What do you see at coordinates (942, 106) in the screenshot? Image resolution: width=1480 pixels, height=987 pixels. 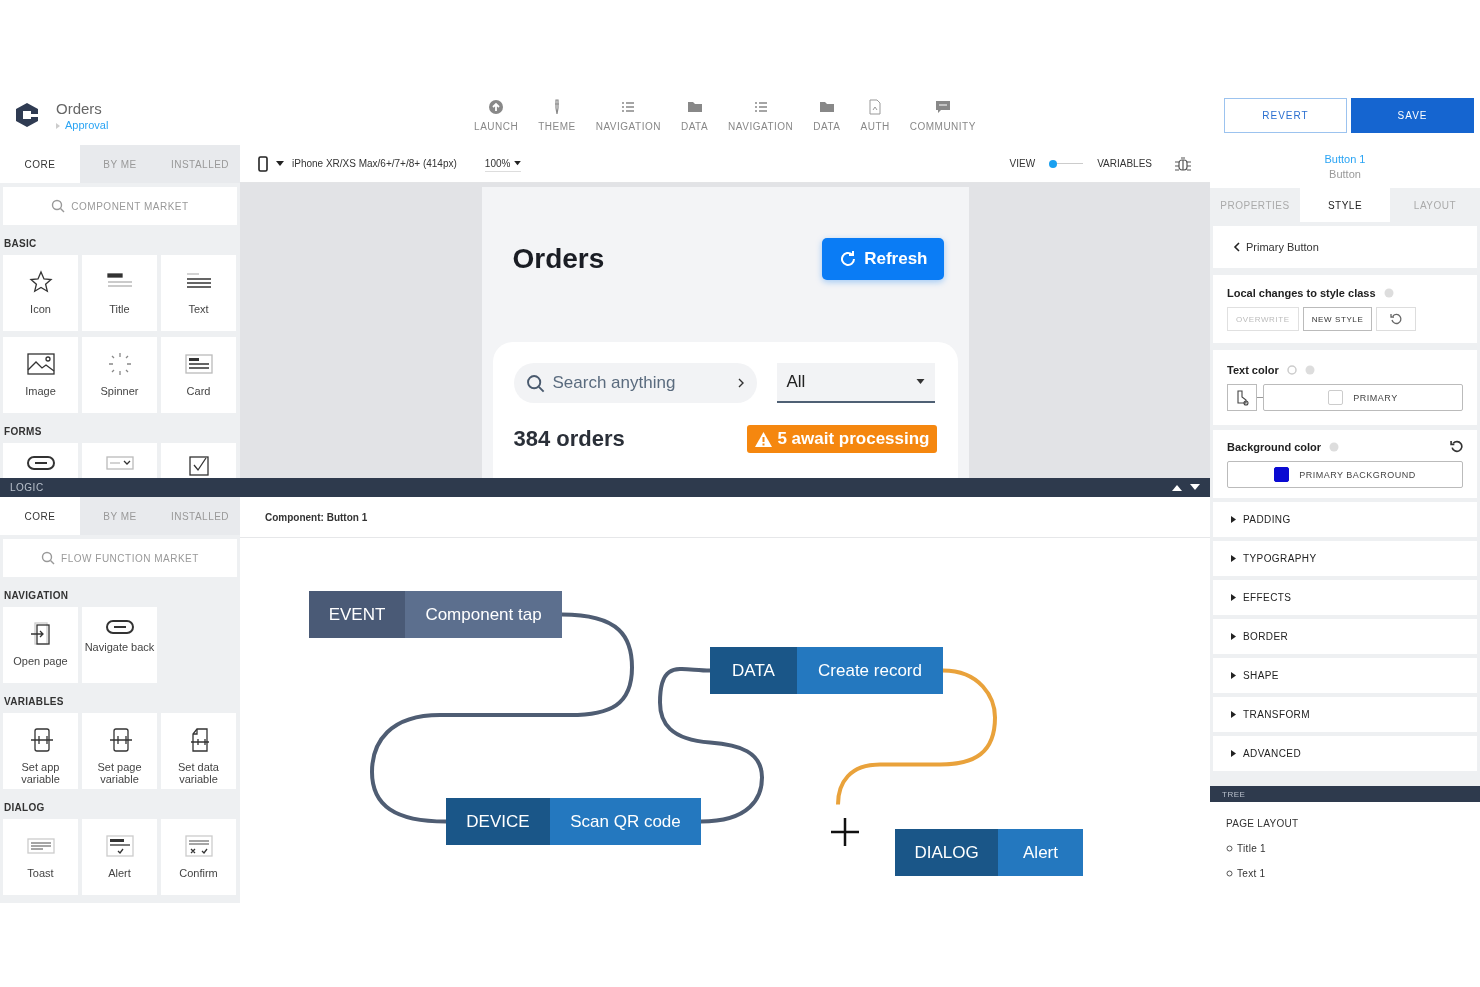 I see `chat-icon` at bounding box center [942, 106].